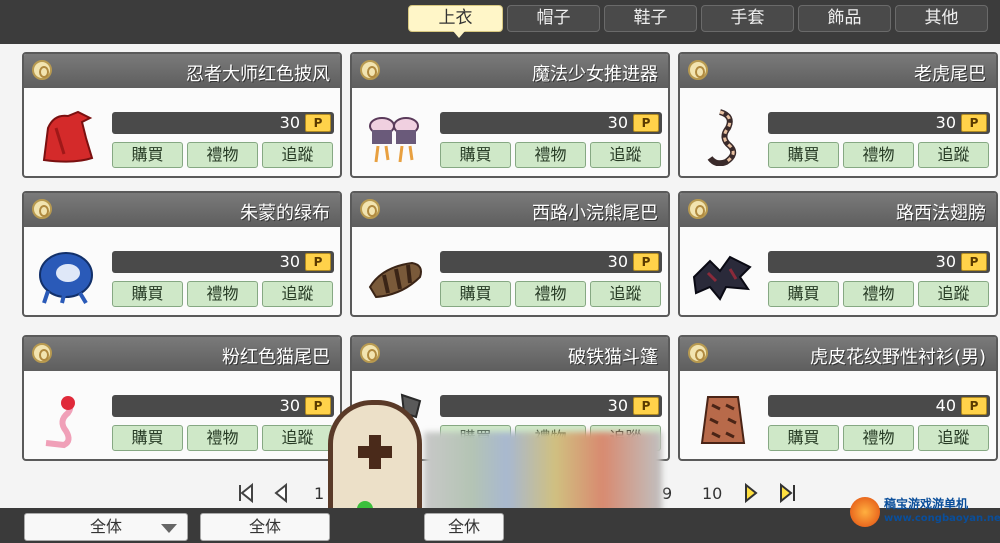 The width and height of the screenshot is (1000, 543). I want to click on item-card: 魔法少女推进器 30 P 購買 禮物 追蹤, so click(510, 115).